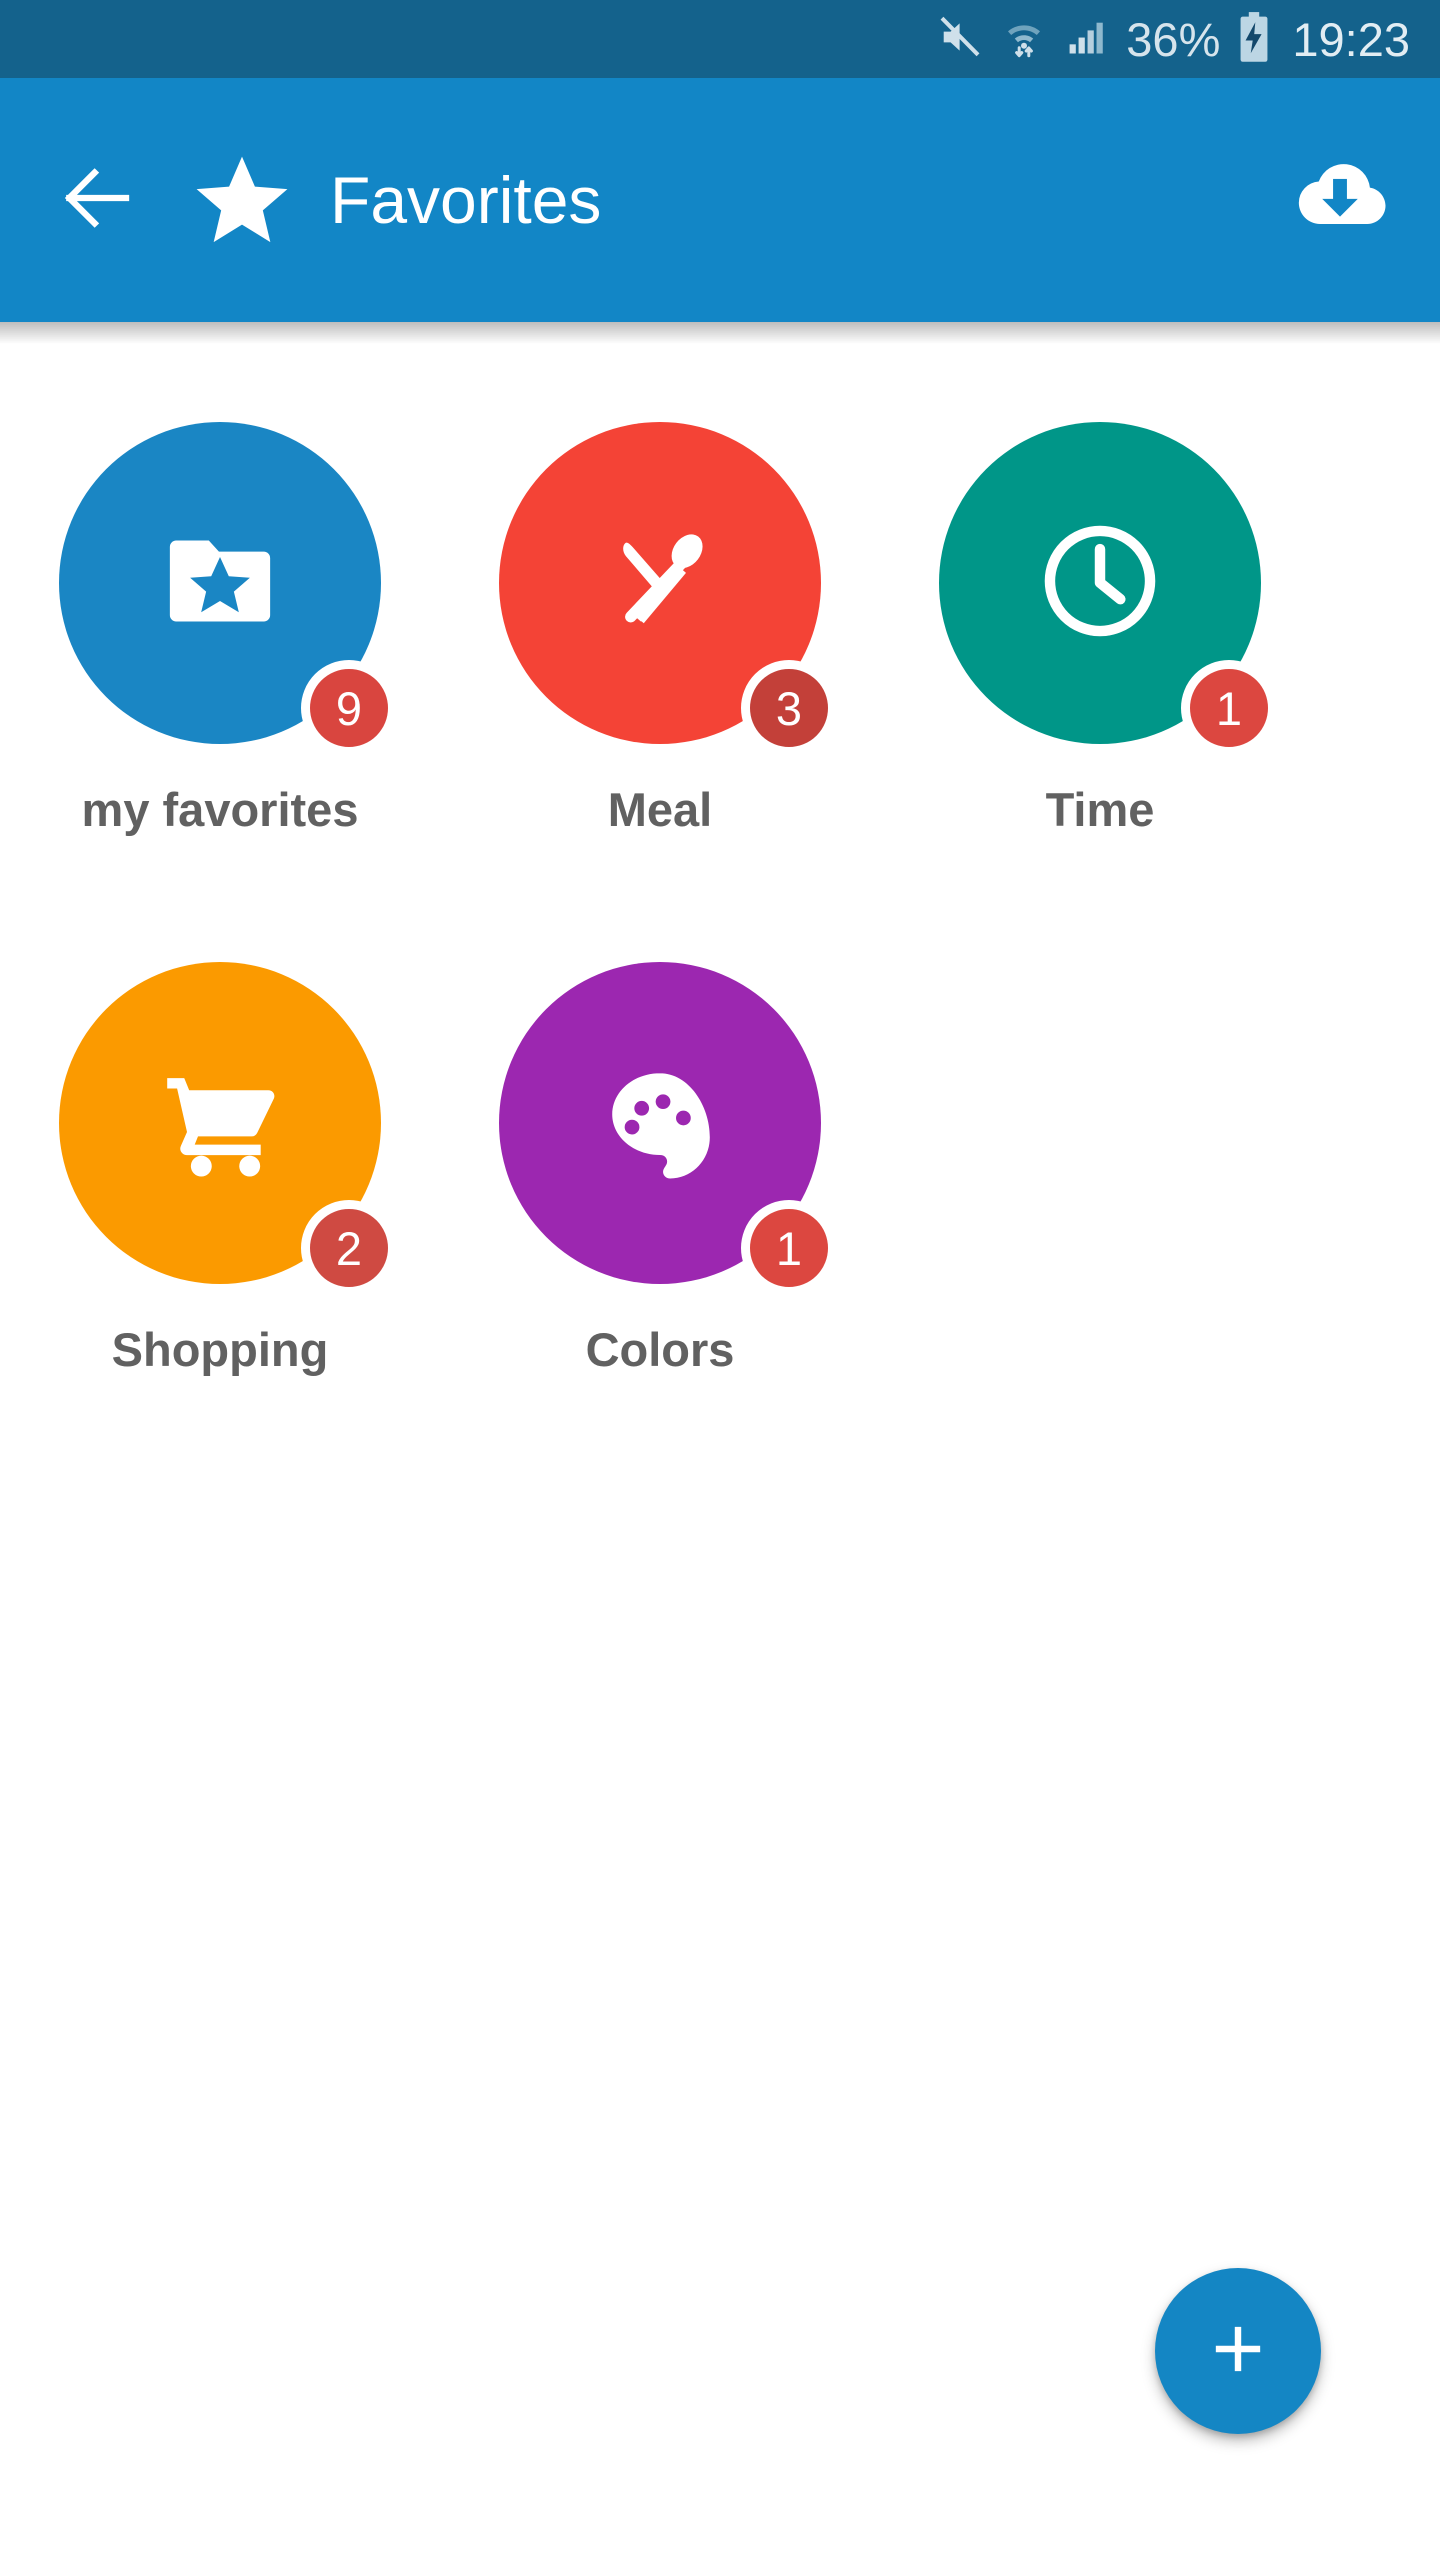 Image resolution: width=1440 pixels, height=2560 pixels. I want to click on tile-label-my-favorites: my favorites, so click(220, 809).